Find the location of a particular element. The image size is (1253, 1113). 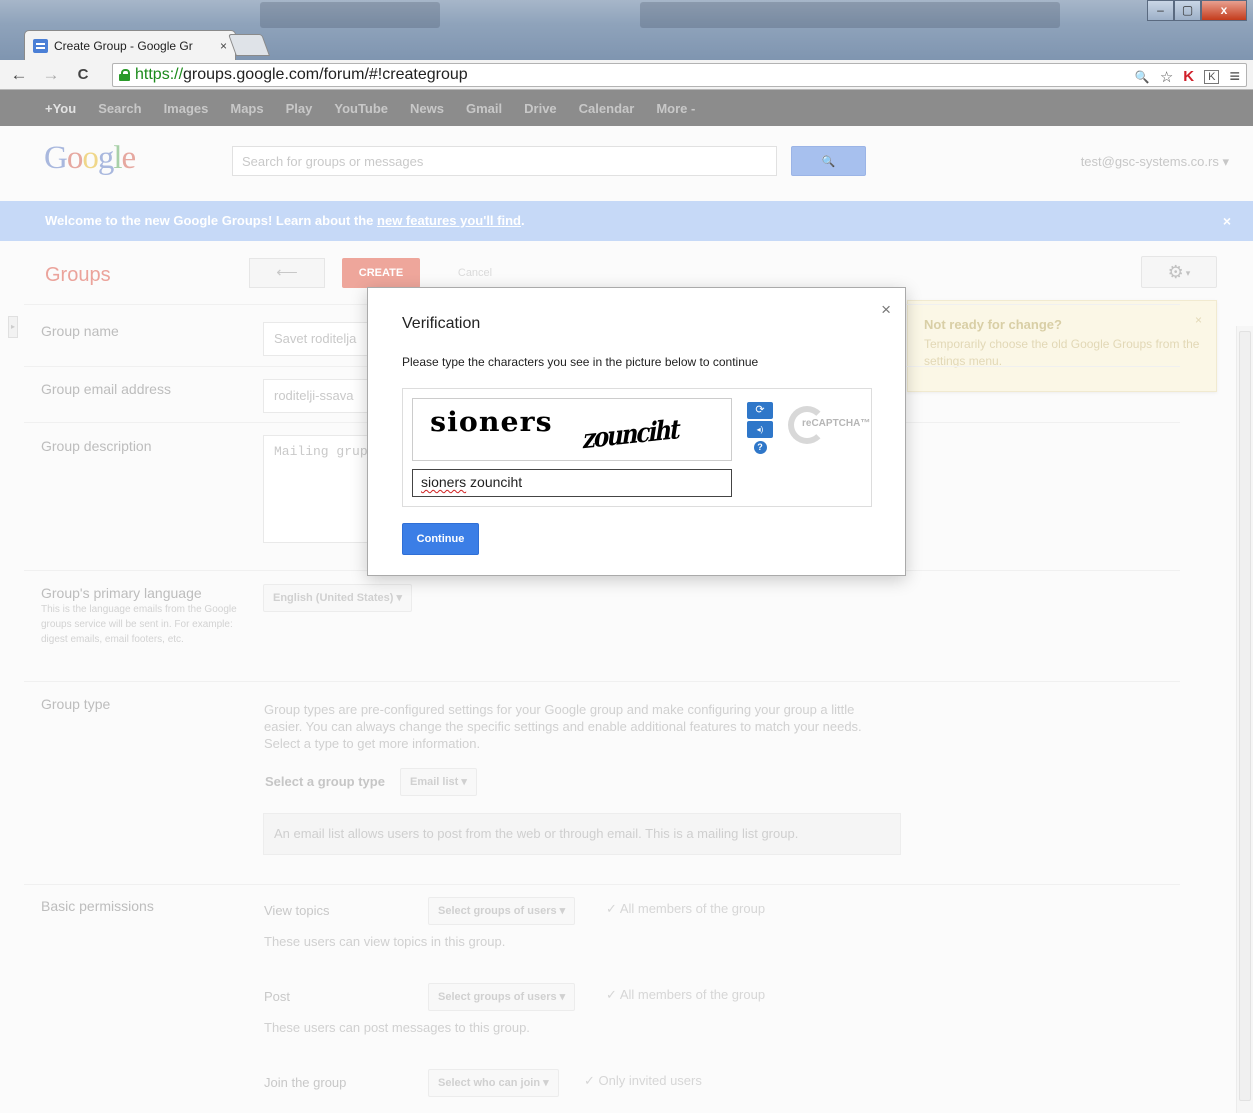

refresh-icon: ⟳ is located at coordinates (760, 410).